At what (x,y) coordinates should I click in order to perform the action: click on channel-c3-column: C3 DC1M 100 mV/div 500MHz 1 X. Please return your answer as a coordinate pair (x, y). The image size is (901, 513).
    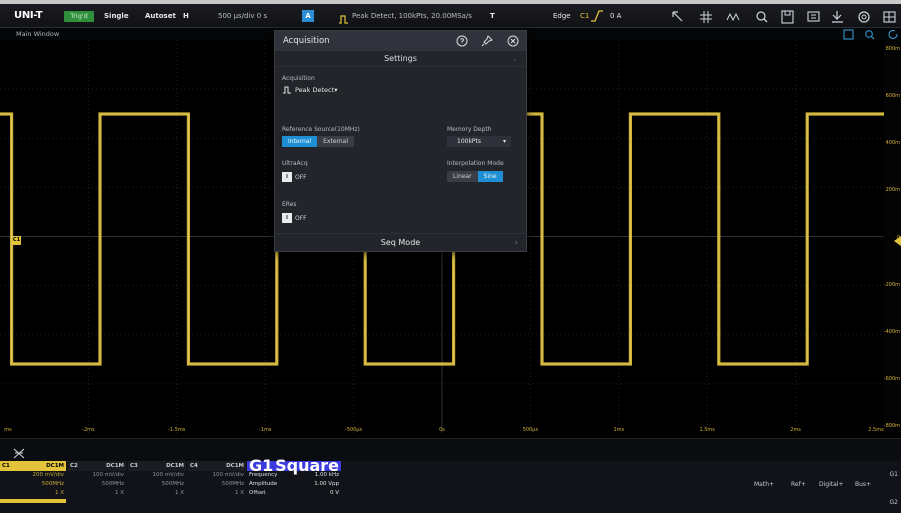
    Looking at the image, I should click on (157, 487).